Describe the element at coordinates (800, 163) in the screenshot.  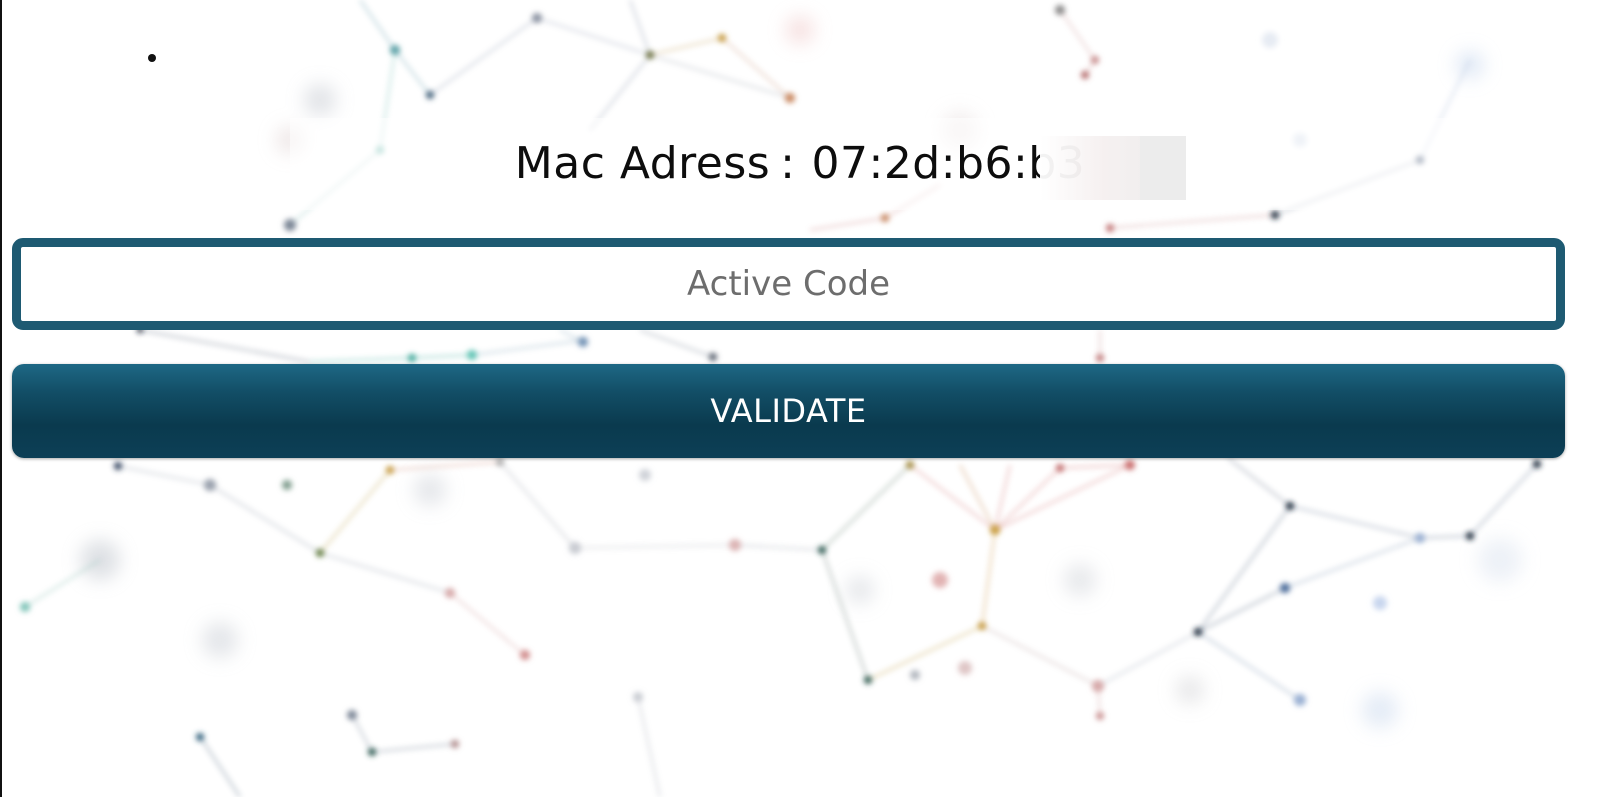
I see `mac-address-row: Mac Adress : 07:2d:b6:b3` at that location.